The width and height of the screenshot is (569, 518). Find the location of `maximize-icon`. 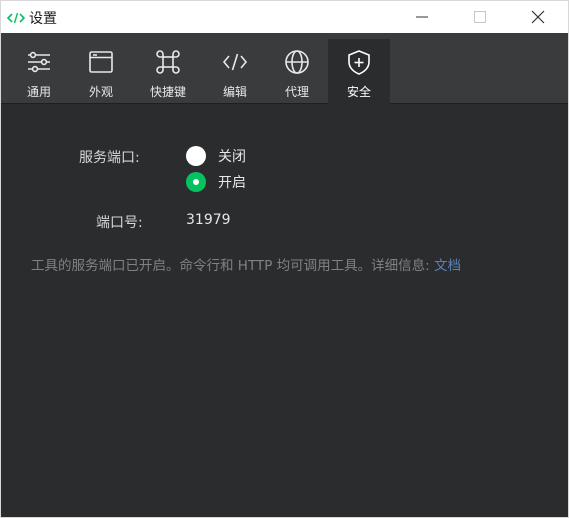

maximize-icon is located at coordinates (480, 17).